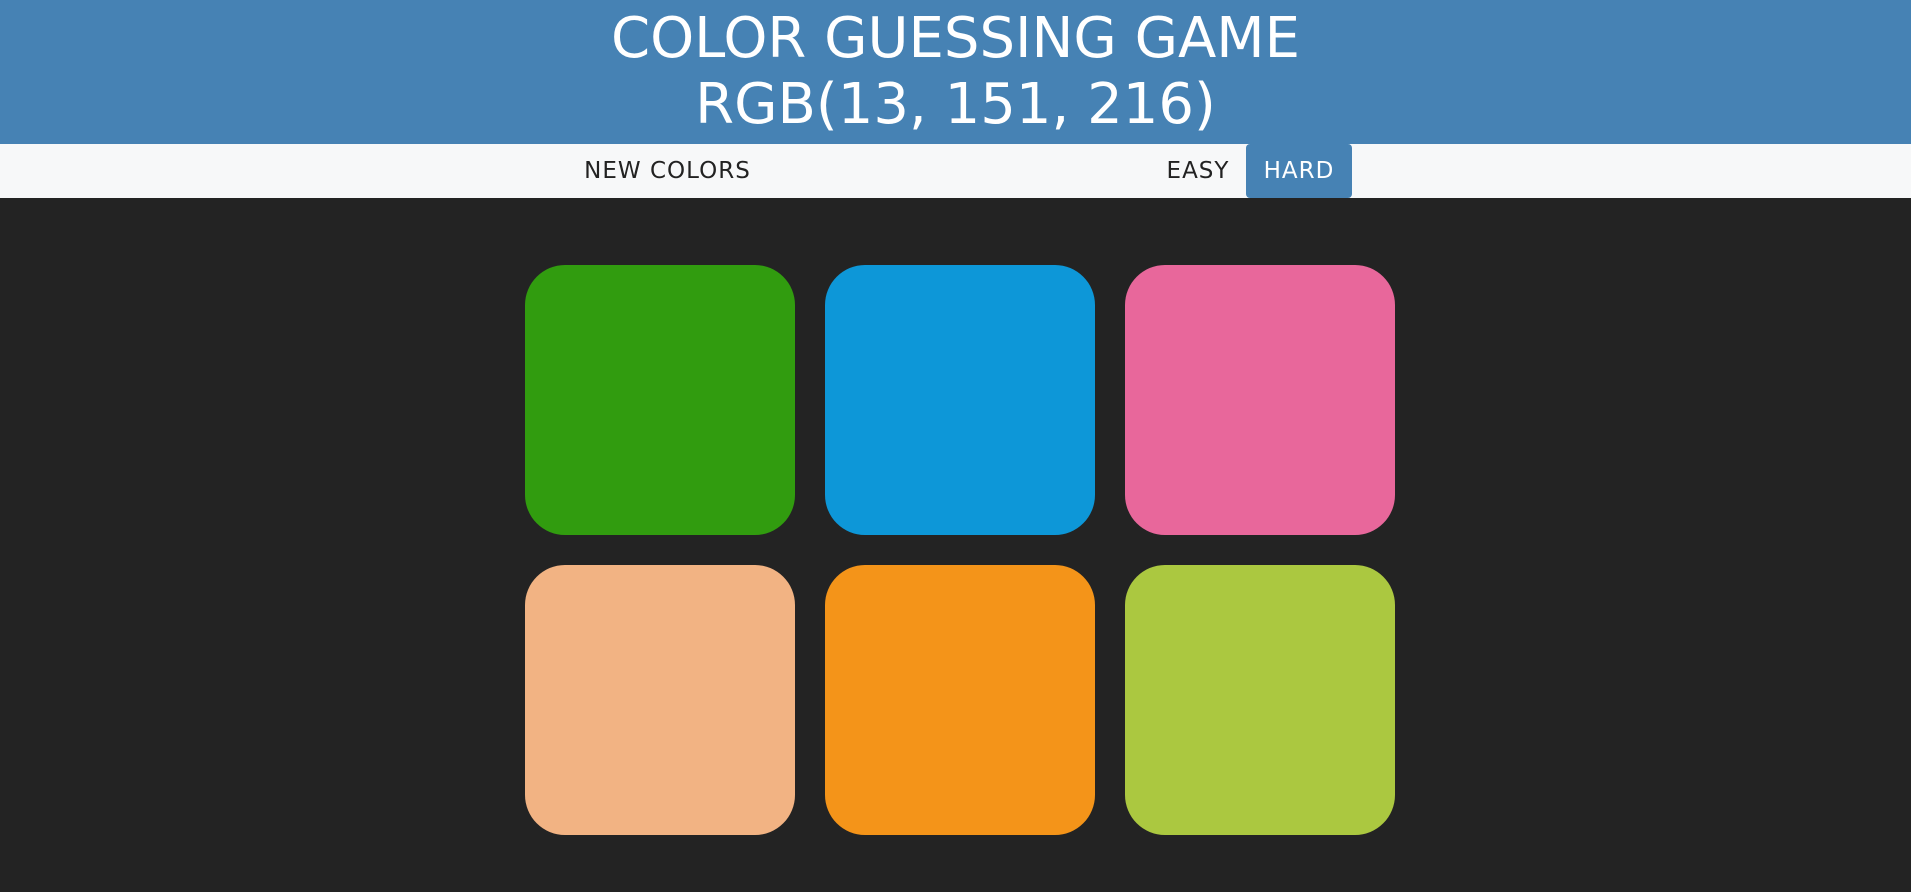  I want to click on target-color-display: RGB(13, 151, 216), so click(955, 104).